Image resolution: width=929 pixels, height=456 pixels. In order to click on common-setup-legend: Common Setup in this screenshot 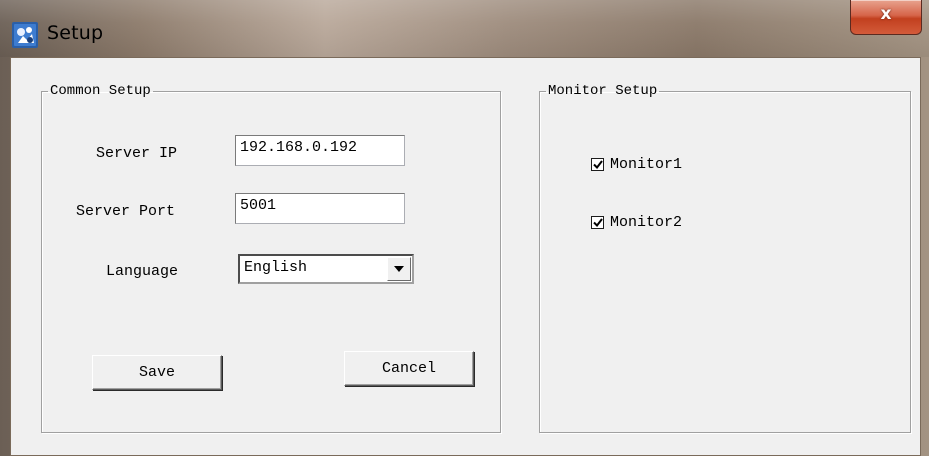, I will do `click(100, 91)`.